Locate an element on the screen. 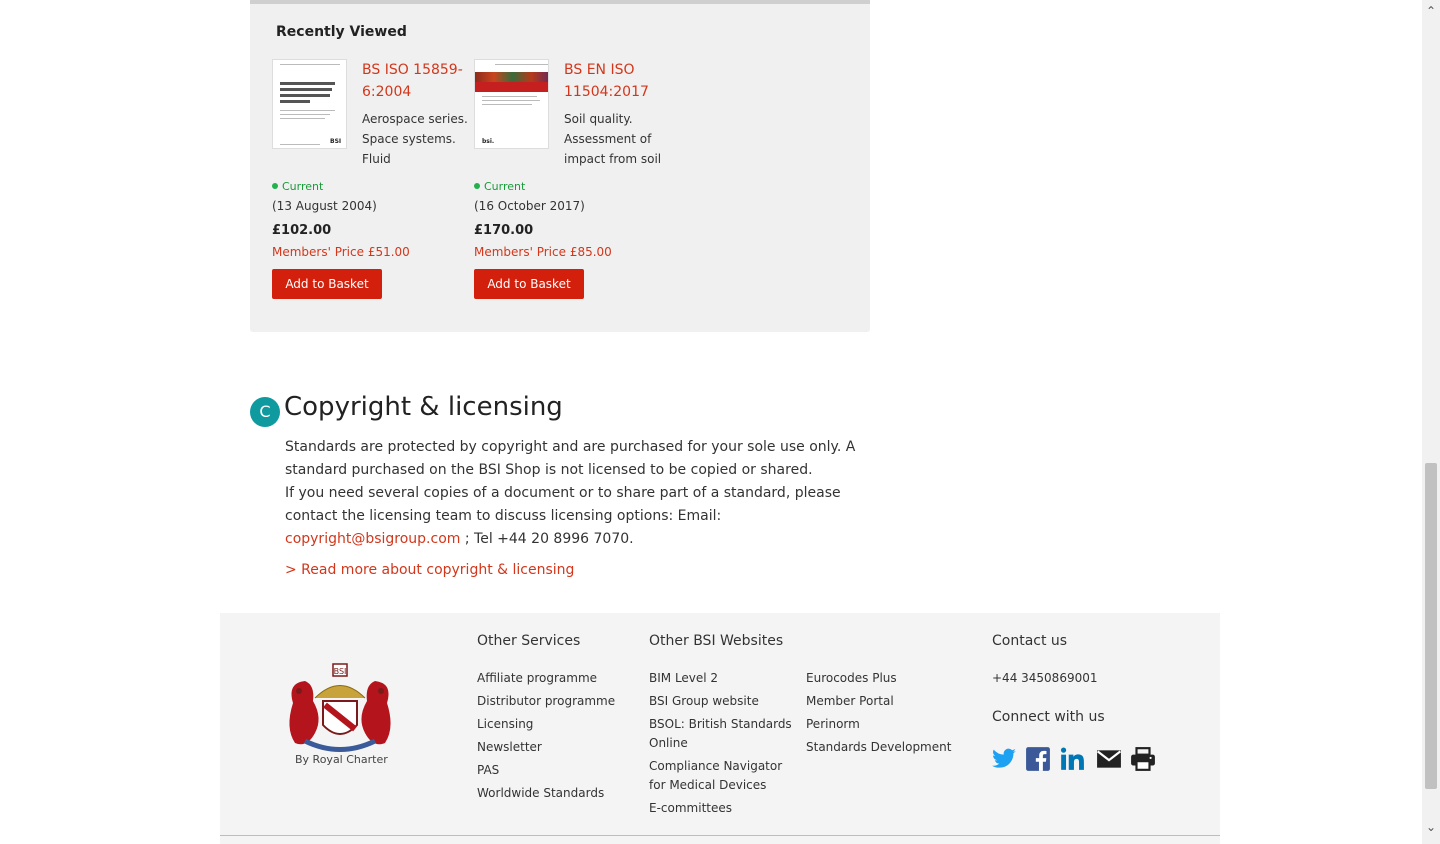 This screenshot has height=844, width=1440. facebook-icon is located at coordinates (1038, 759).